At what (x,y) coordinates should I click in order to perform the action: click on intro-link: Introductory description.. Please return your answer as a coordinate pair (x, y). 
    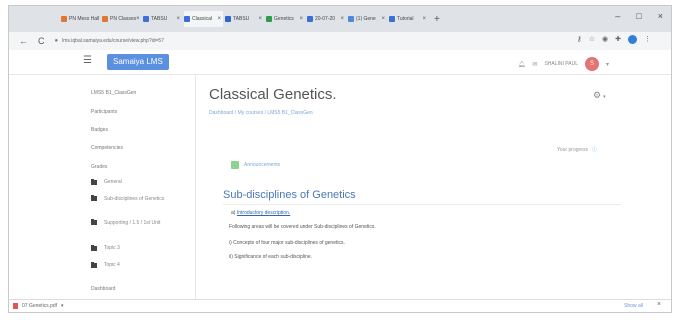
    Looking at the image, I should click on (263, 213).